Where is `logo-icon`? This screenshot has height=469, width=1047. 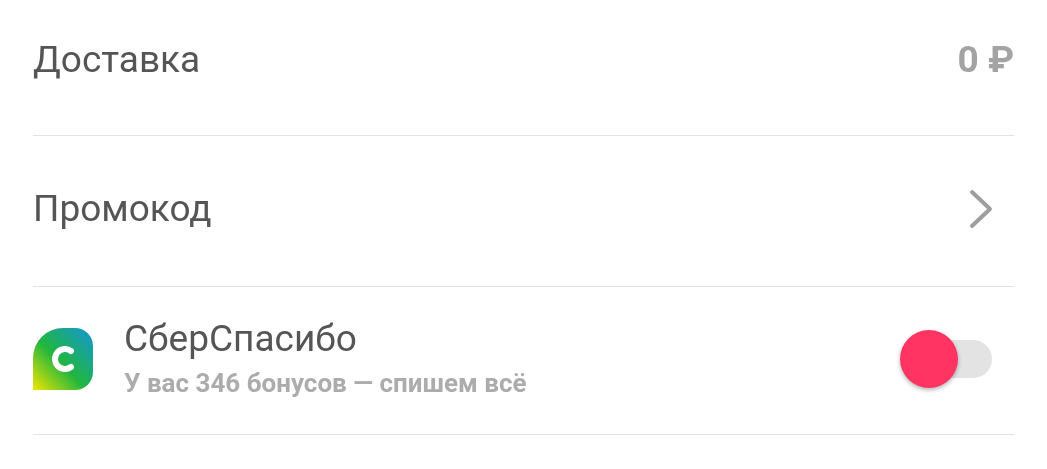 logo-icon is located at coordinates (63, 358).